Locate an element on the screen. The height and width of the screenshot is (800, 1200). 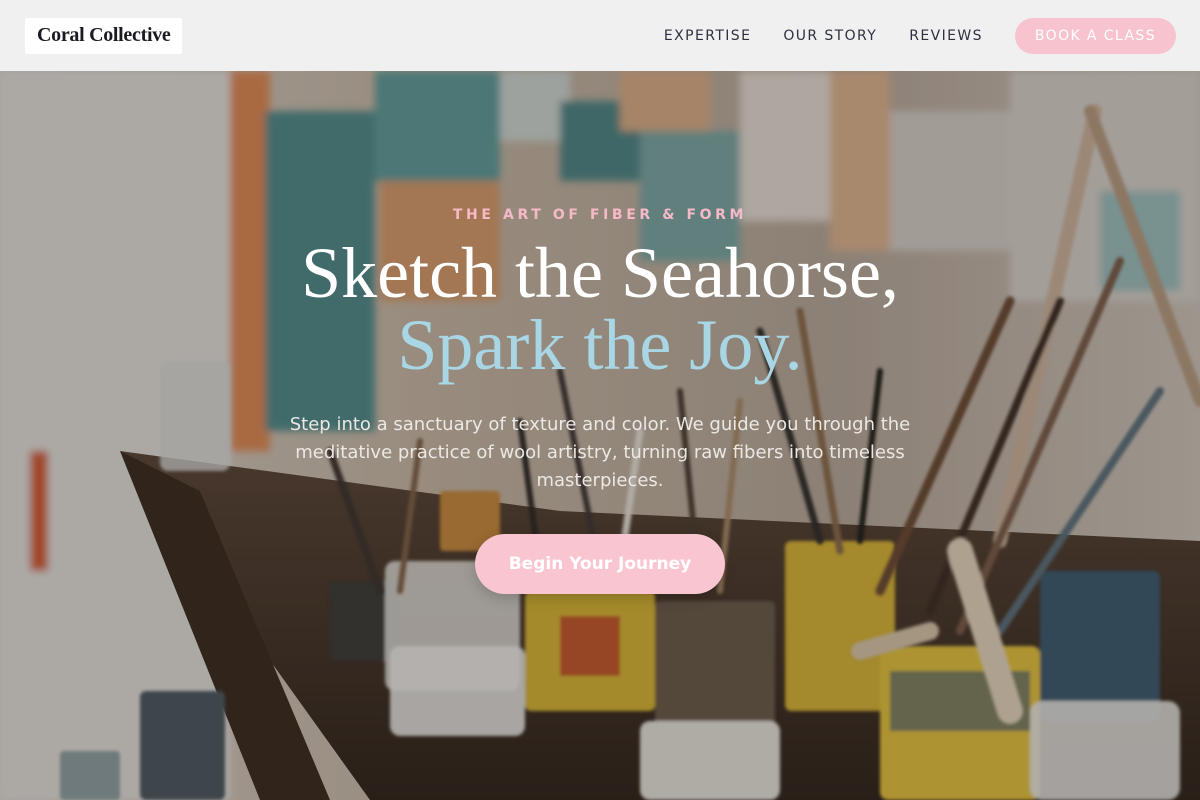
main-nav: EXPERTISE OUR STORY REVIEWS BOOK A CLASS is located at coordinates (904, 35).